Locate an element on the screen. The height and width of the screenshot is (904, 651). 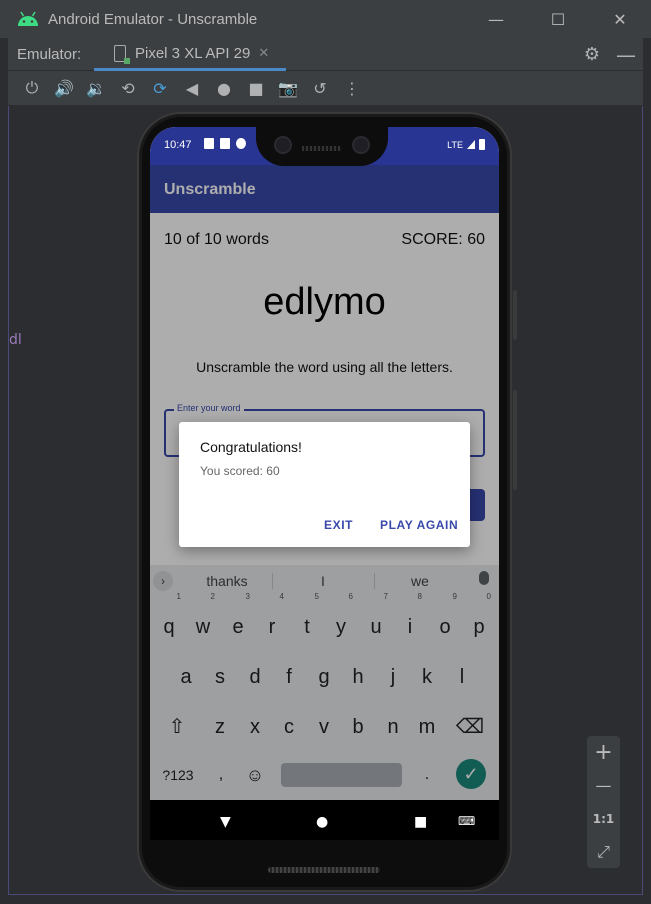
navigation-bar: ▼ ● ■ ⌨ is located at coordinates (324, 820).